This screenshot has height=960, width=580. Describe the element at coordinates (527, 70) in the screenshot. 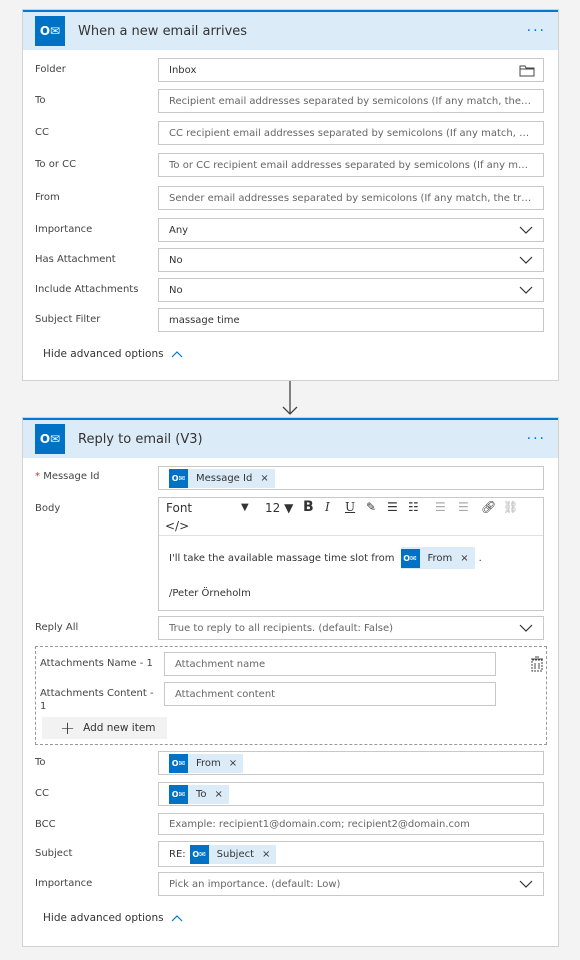

I see `folder-picker-icon` at that location.